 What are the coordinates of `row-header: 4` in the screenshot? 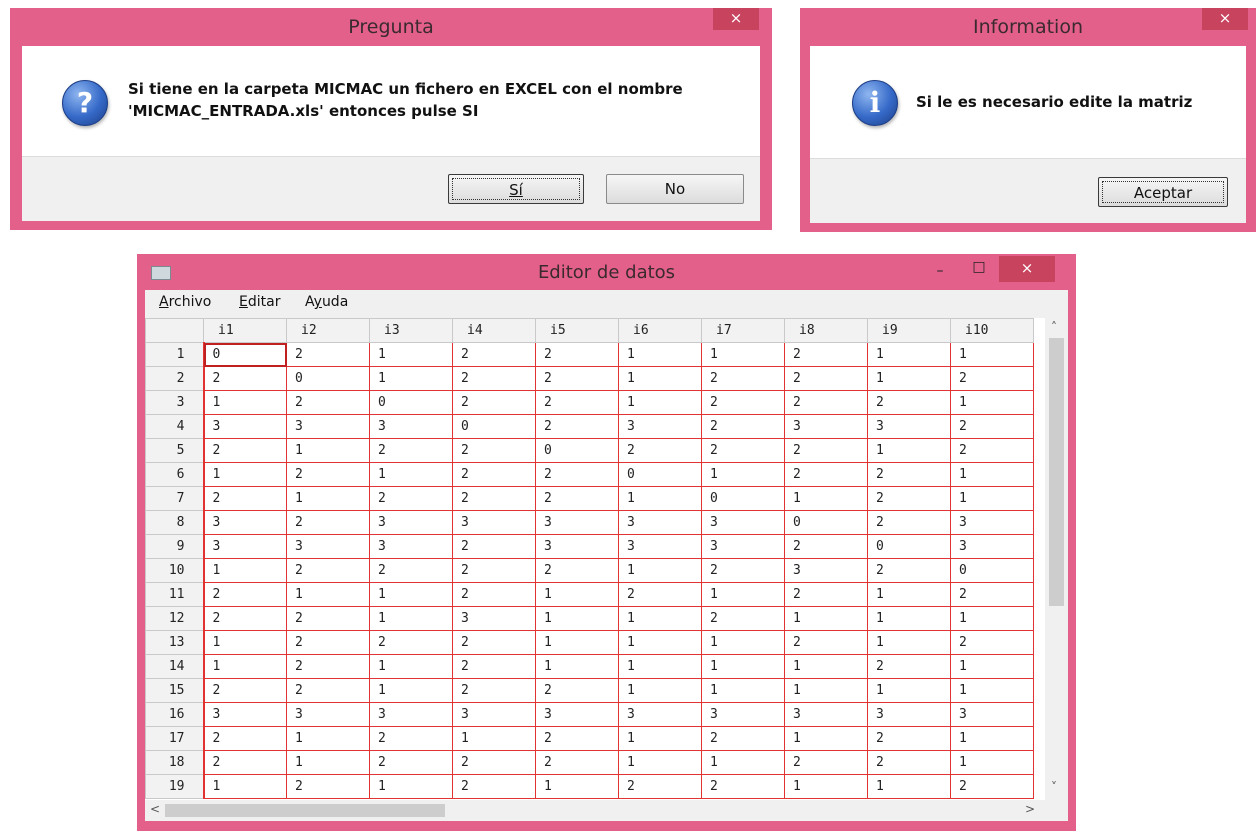 It's located at (175, 426).